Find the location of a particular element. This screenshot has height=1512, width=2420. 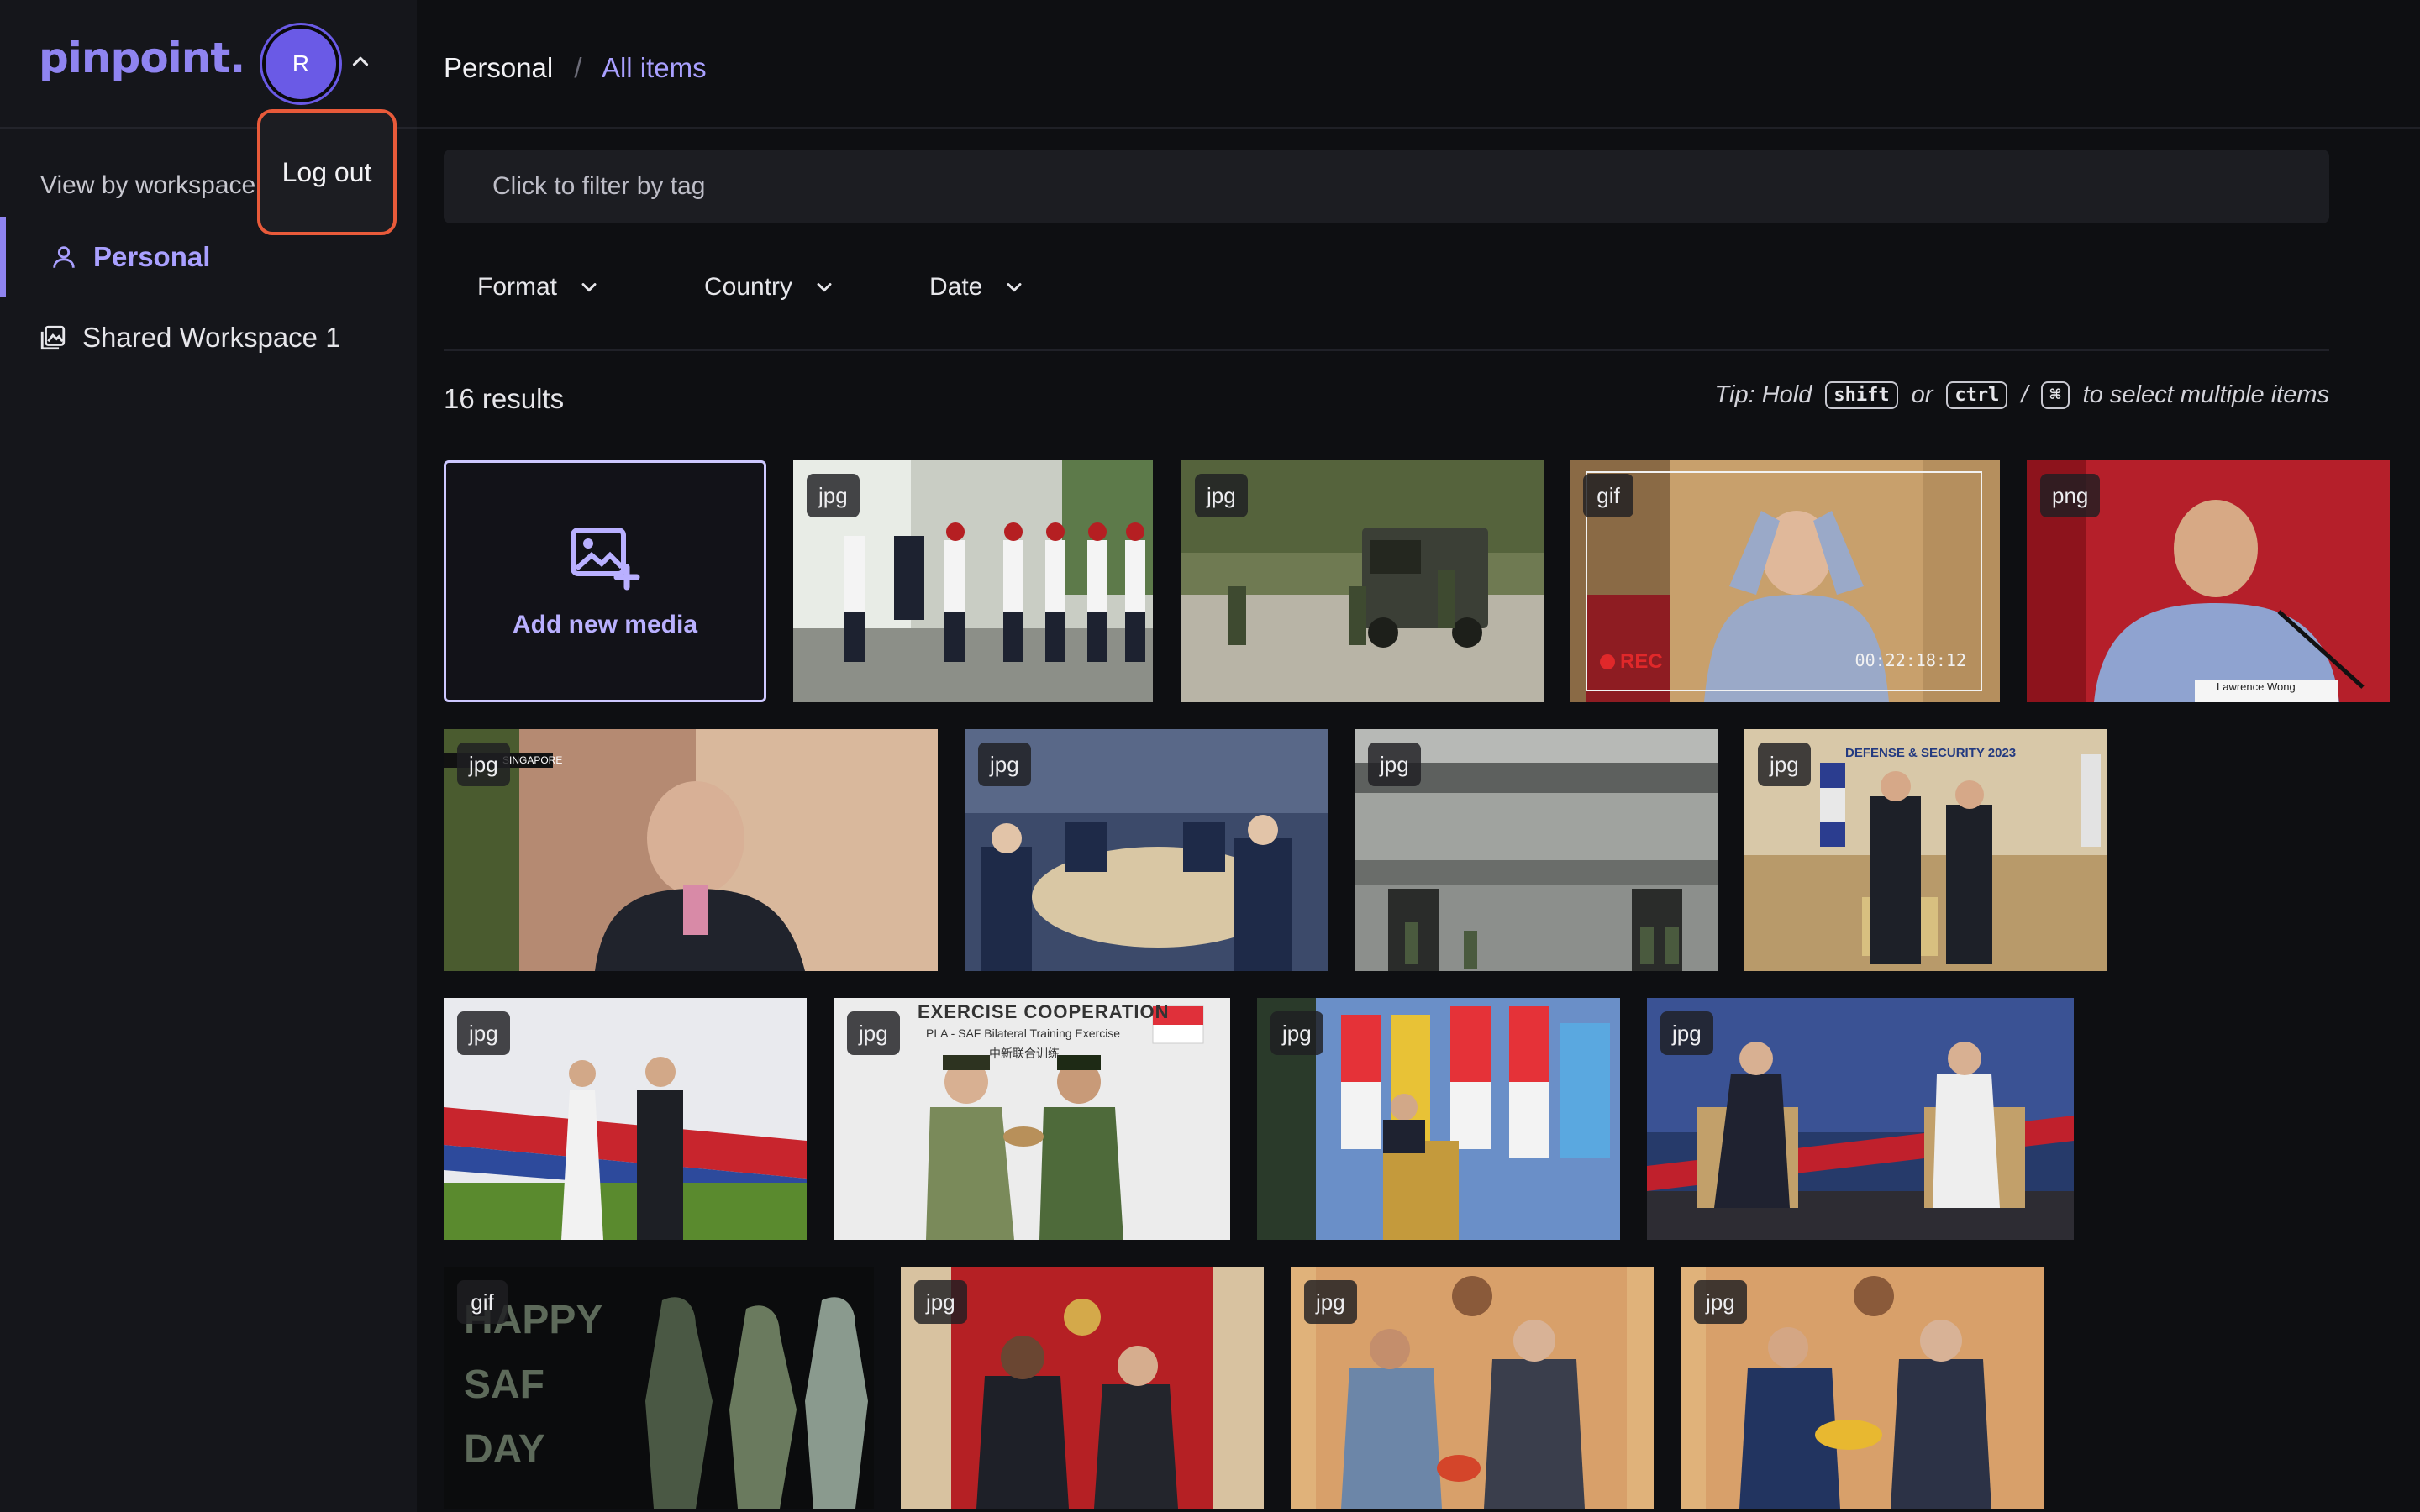

overlay-text: DEFENSE & SECURITY 2023 is located at coordinates (1931, 753).